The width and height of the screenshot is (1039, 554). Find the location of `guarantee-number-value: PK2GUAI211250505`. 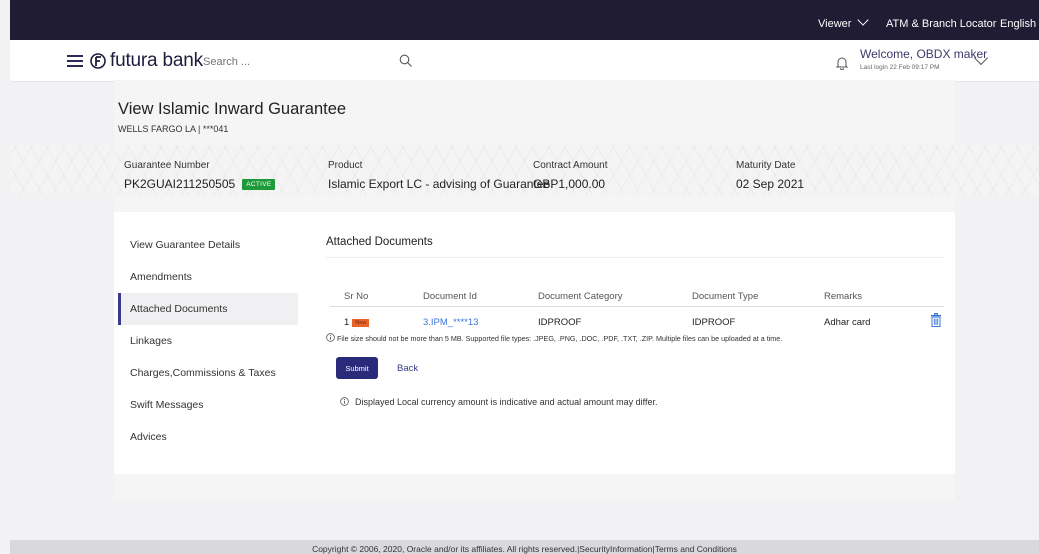

guarantee-number-value: PK2GUAI211250505 is located at coordinates (180, 184).